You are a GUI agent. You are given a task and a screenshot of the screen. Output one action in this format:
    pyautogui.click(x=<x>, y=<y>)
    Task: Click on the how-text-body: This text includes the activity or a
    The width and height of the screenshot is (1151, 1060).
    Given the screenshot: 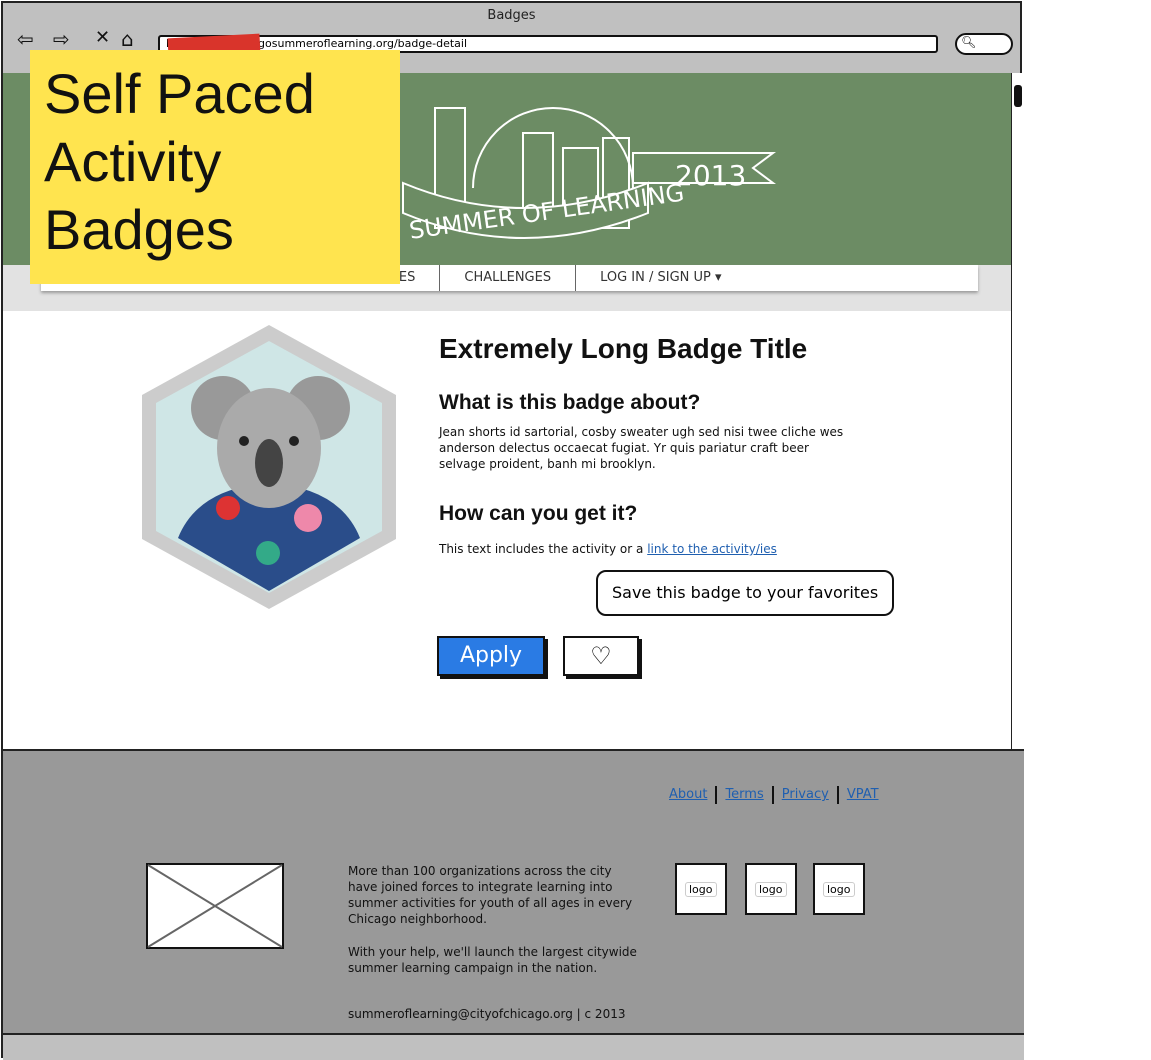 What is the action you would take?
    pyautogui.click(x=543, y=549)
    